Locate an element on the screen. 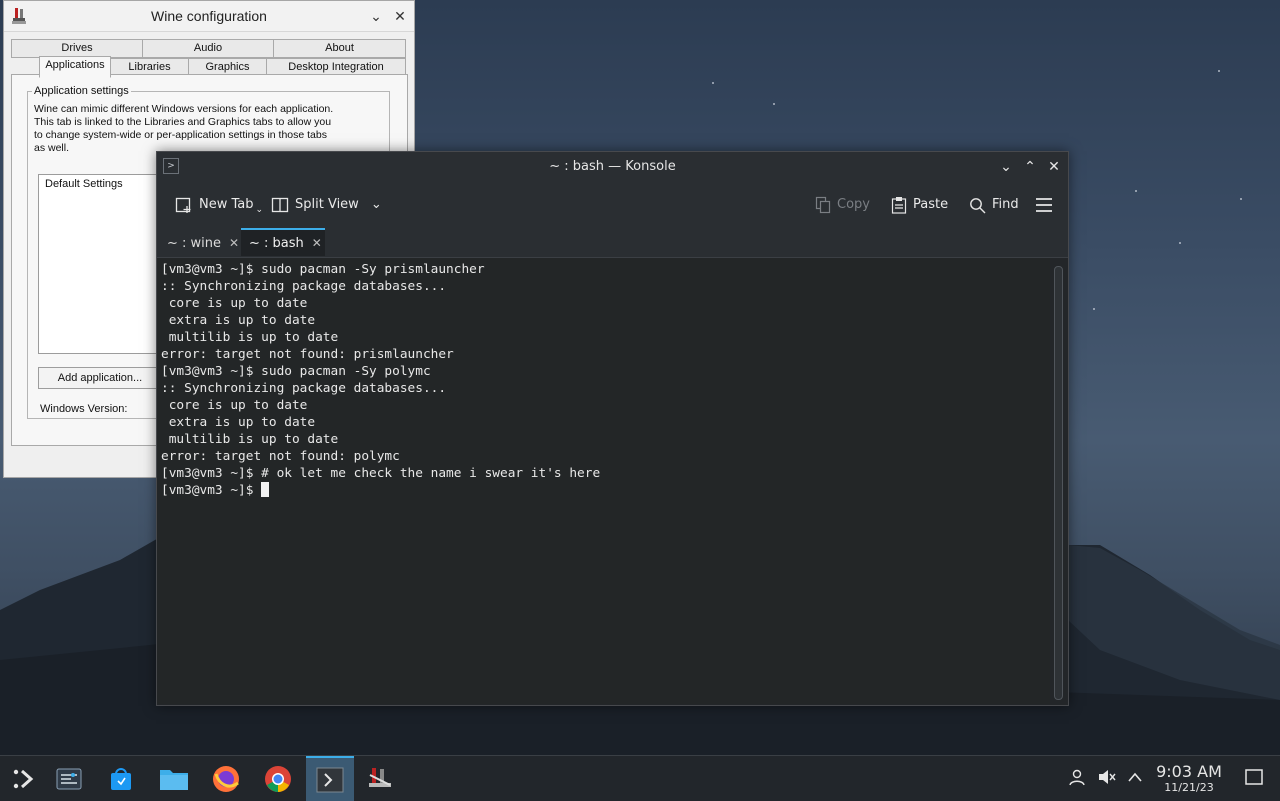 The width and height of the screenshot is (1280, 801). terminal-cursor is located at coordinates (265, 489).